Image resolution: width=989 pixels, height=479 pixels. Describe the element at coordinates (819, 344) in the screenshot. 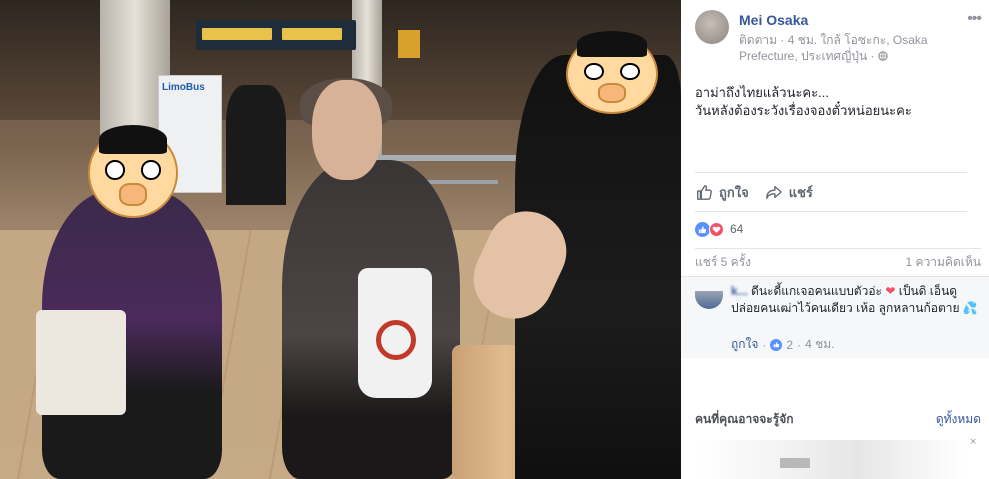

I see `comment-timestamp: 4 ชม.` at that location.